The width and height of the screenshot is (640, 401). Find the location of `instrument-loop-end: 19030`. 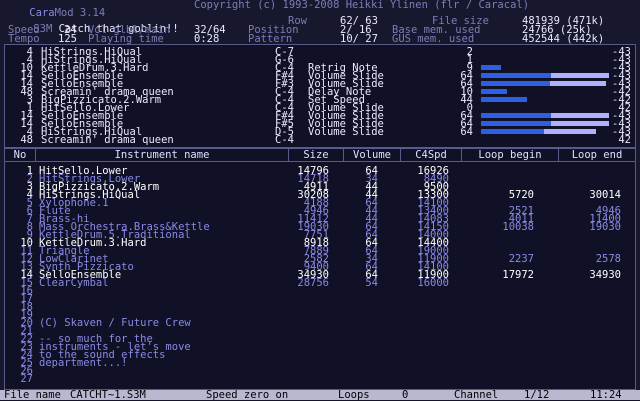

instrument-loop-end: 19030 is located at coordinates (605, 227).